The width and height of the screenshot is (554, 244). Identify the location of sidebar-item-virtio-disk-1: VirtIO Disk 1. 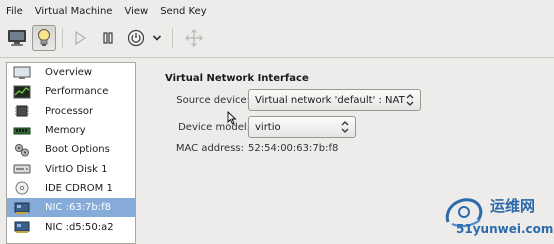
(71, 168).